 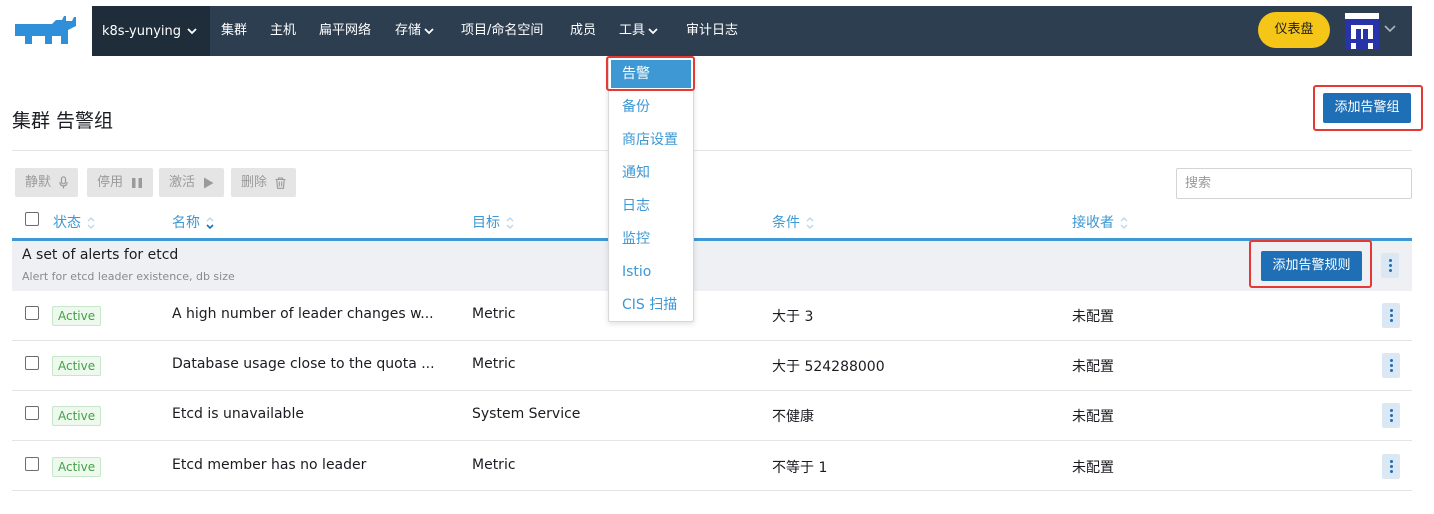 I want to click on row-condition: 不等于 1, so click(x=800, y=468).